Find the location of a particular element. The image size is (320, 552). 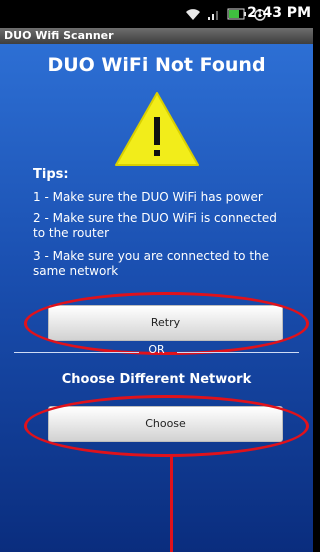

choose-button: Choose is located at coordinates (165, 424).